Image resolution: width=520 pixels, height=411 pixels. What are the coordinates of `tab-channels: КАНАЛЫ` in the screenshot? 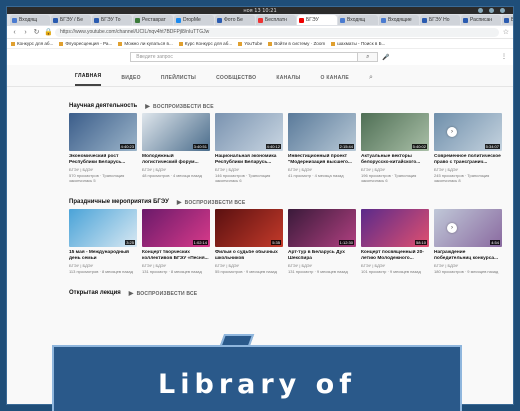 It's located at (288, 80).